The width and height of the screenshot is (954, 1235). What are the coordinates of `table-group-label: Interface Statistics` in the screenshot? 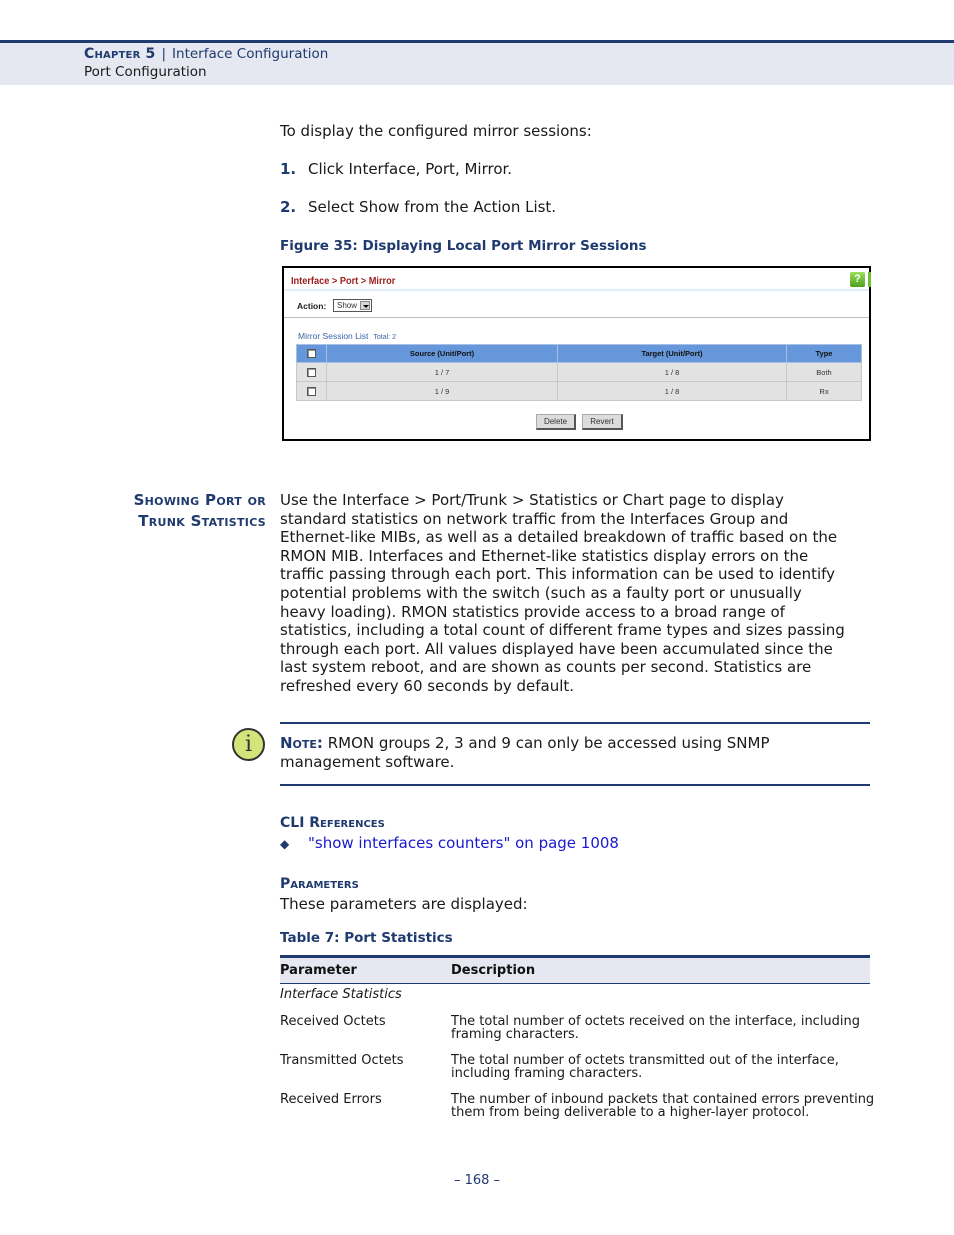 It's located at (341, 994).